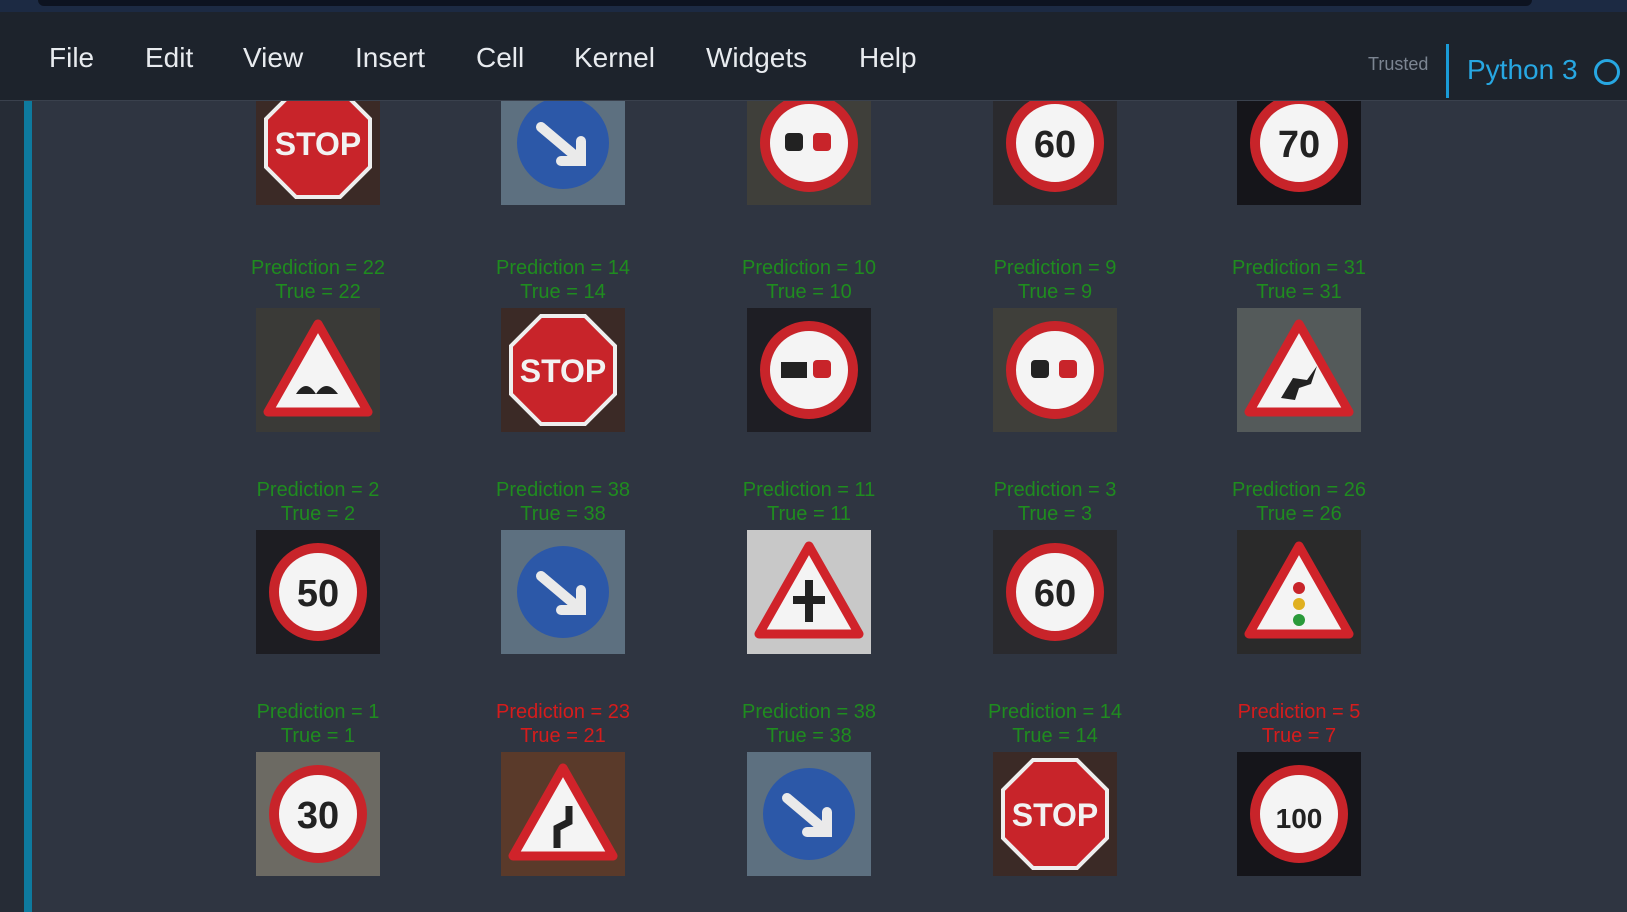 The width and height of the screenshot is (1627, 912). What do you see at coordinates (1299, 280) in the screenshot?
I see `prediction-caption: Prediction = 31 True = 31` at bounding box center [1299, 280].